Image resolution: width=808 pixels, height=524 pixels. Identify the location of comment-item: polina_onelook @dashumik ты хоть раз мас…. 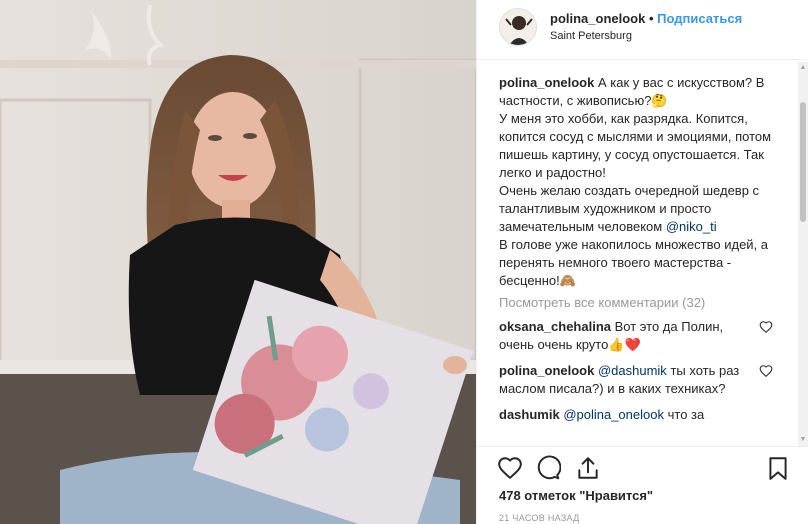
(640, 380).